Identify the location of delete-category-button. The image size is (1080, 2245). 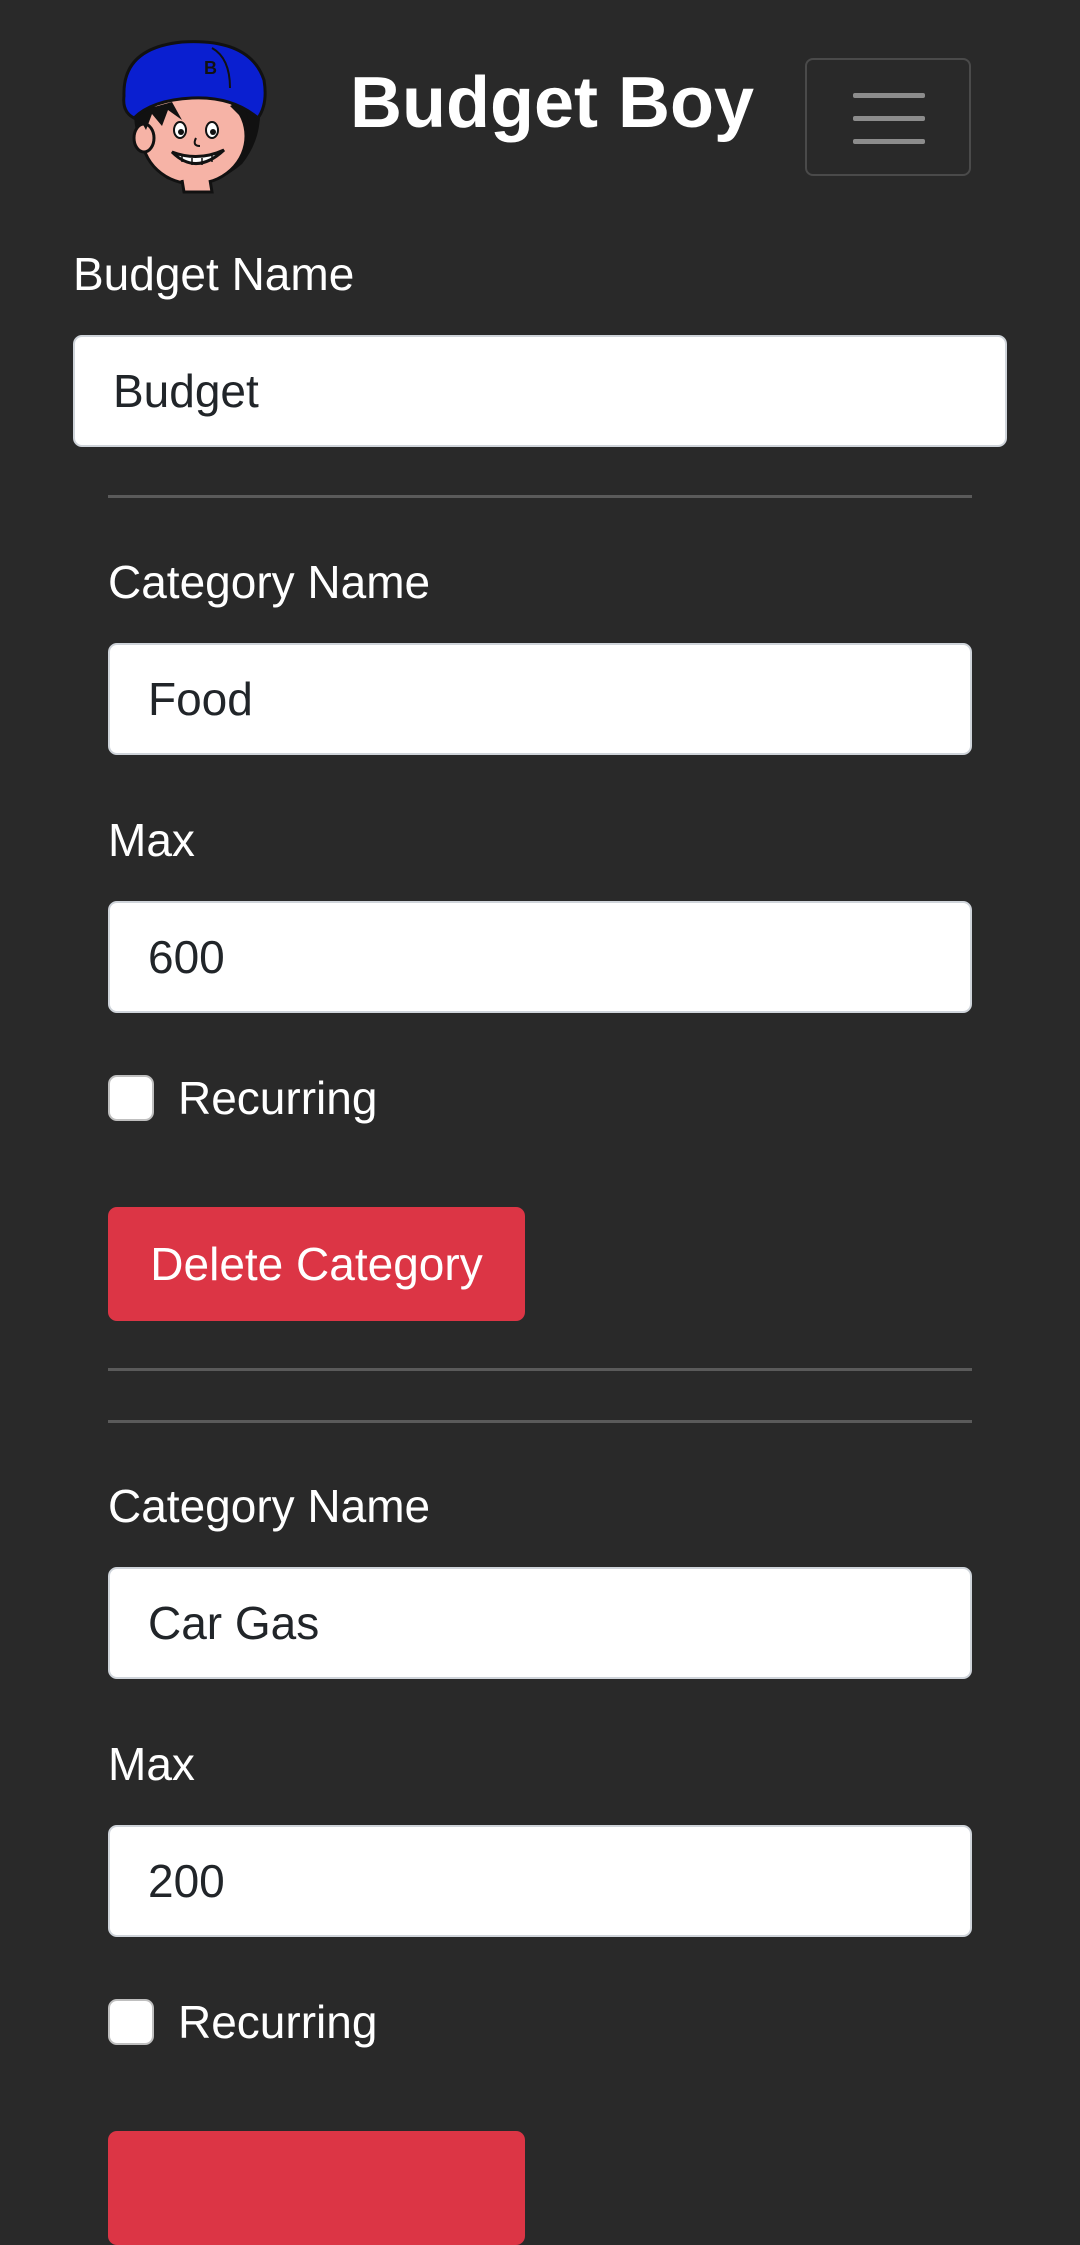
(316, 2188).